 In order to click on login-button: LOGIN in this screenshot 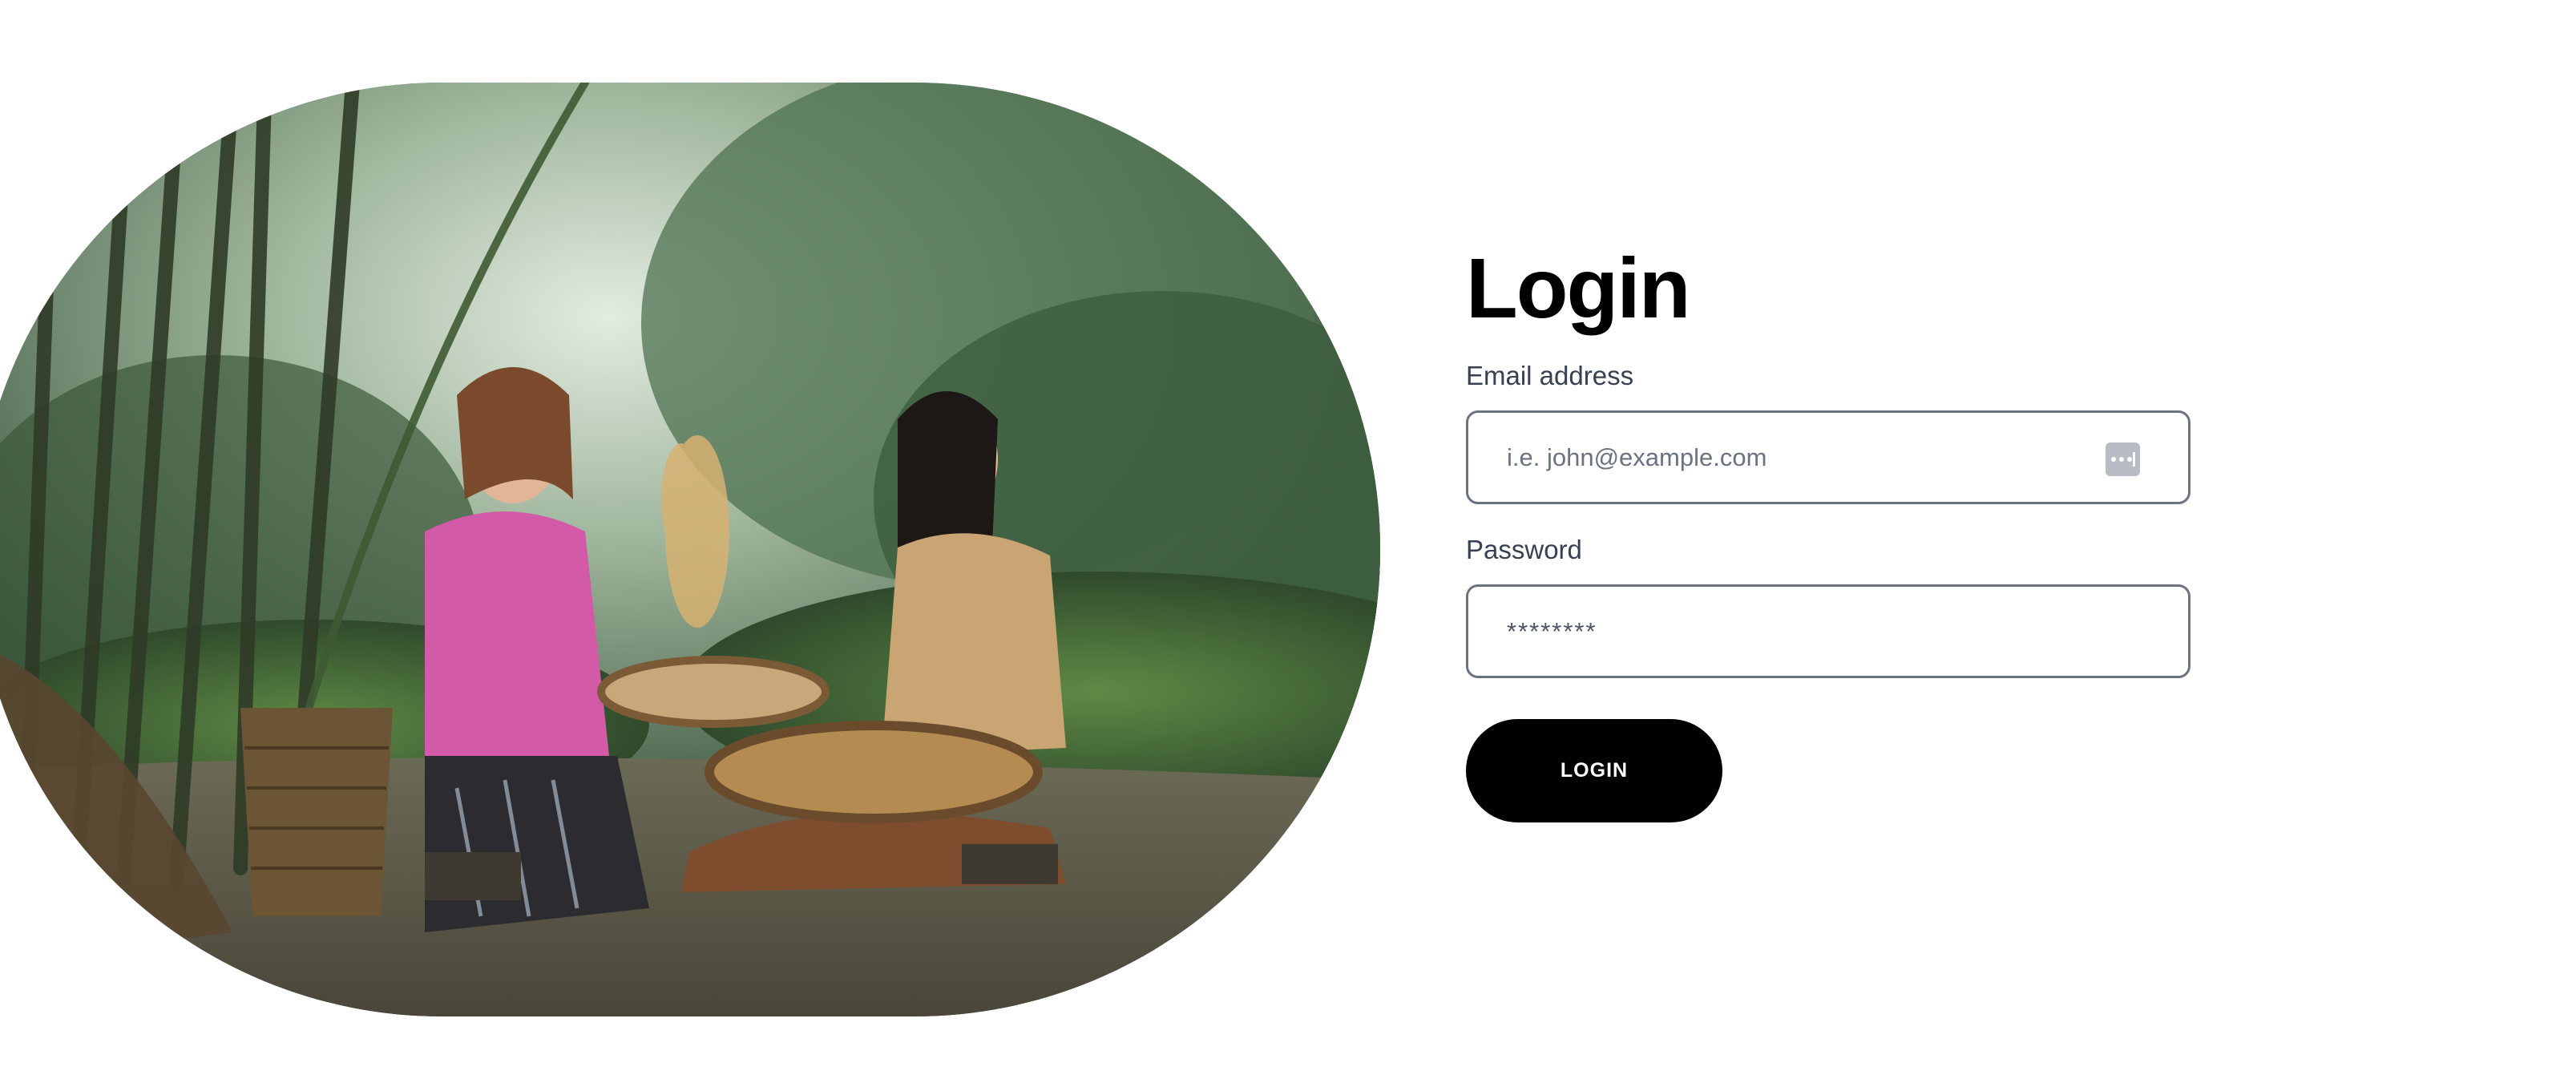, I will do `click(1594, 770)`.